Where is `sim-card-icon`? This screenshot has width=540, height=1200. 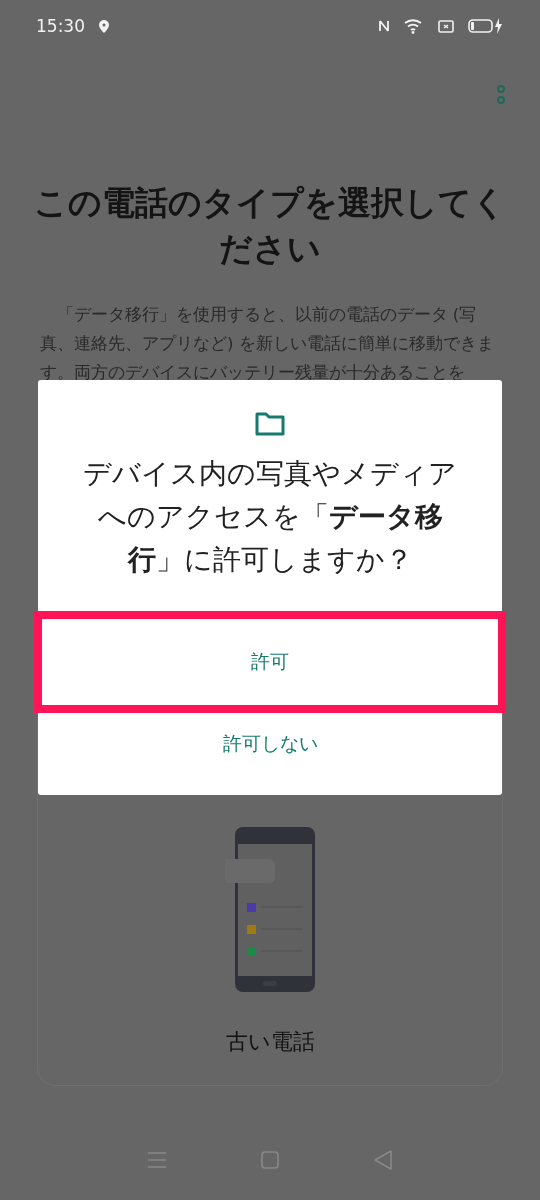 sim-card-icon is located at coordinates (446, 26).